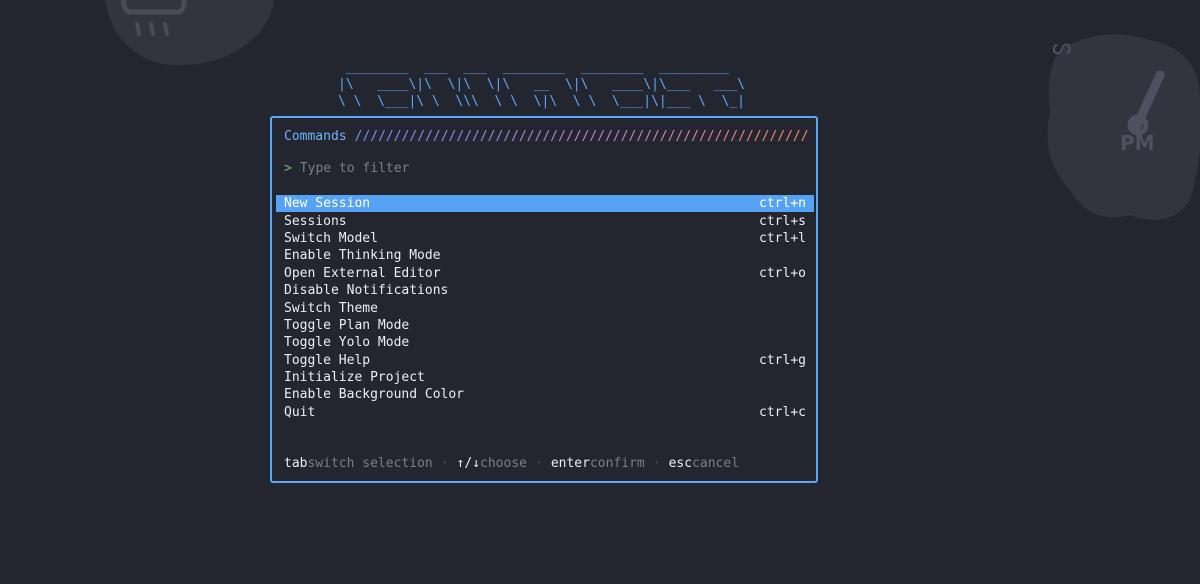 The width and height of the screenshot is (1200, 584). Describe the element at coordinates (327, 360) in the screenshot. I see `command-label: Toggle Help` at that location.